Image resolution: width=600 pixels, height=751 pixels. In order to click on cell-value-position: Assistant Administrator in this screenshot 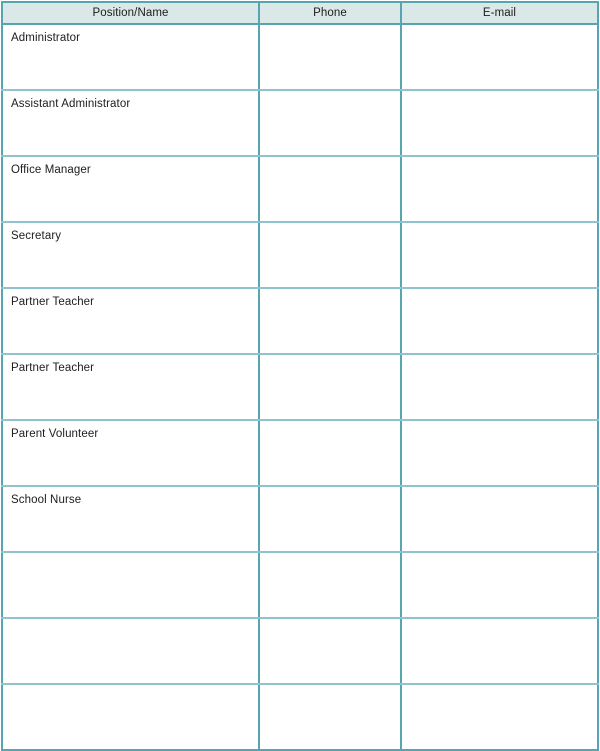, I will do `click(71, 104)`.